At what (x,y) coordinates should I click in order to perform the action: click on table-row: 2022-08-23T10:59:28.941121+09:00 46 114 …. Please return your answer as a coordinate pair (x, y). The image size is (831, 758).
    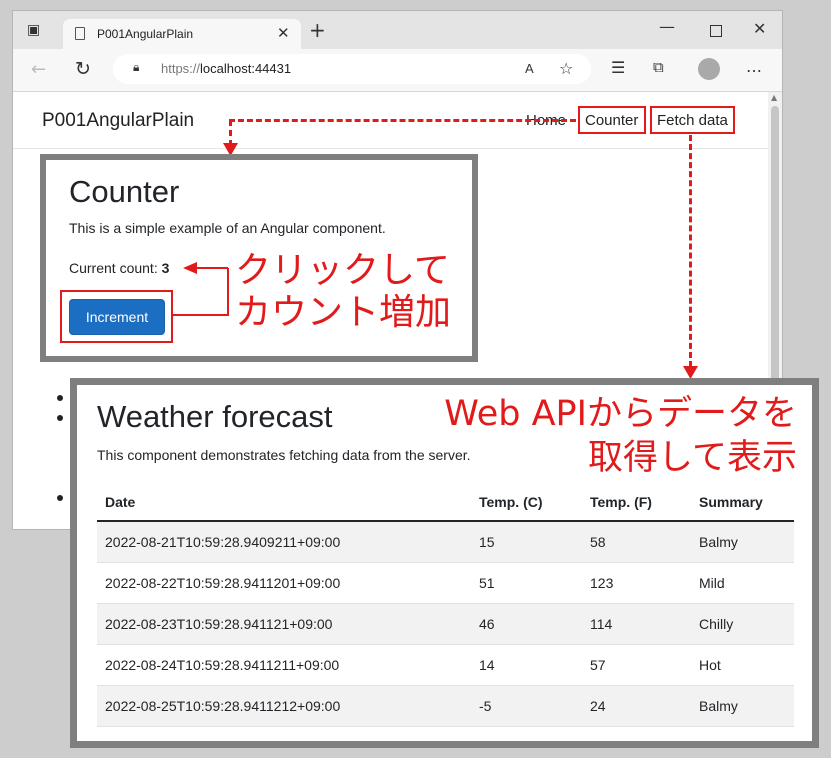
    Looking at the image, I should click on (445, 623).